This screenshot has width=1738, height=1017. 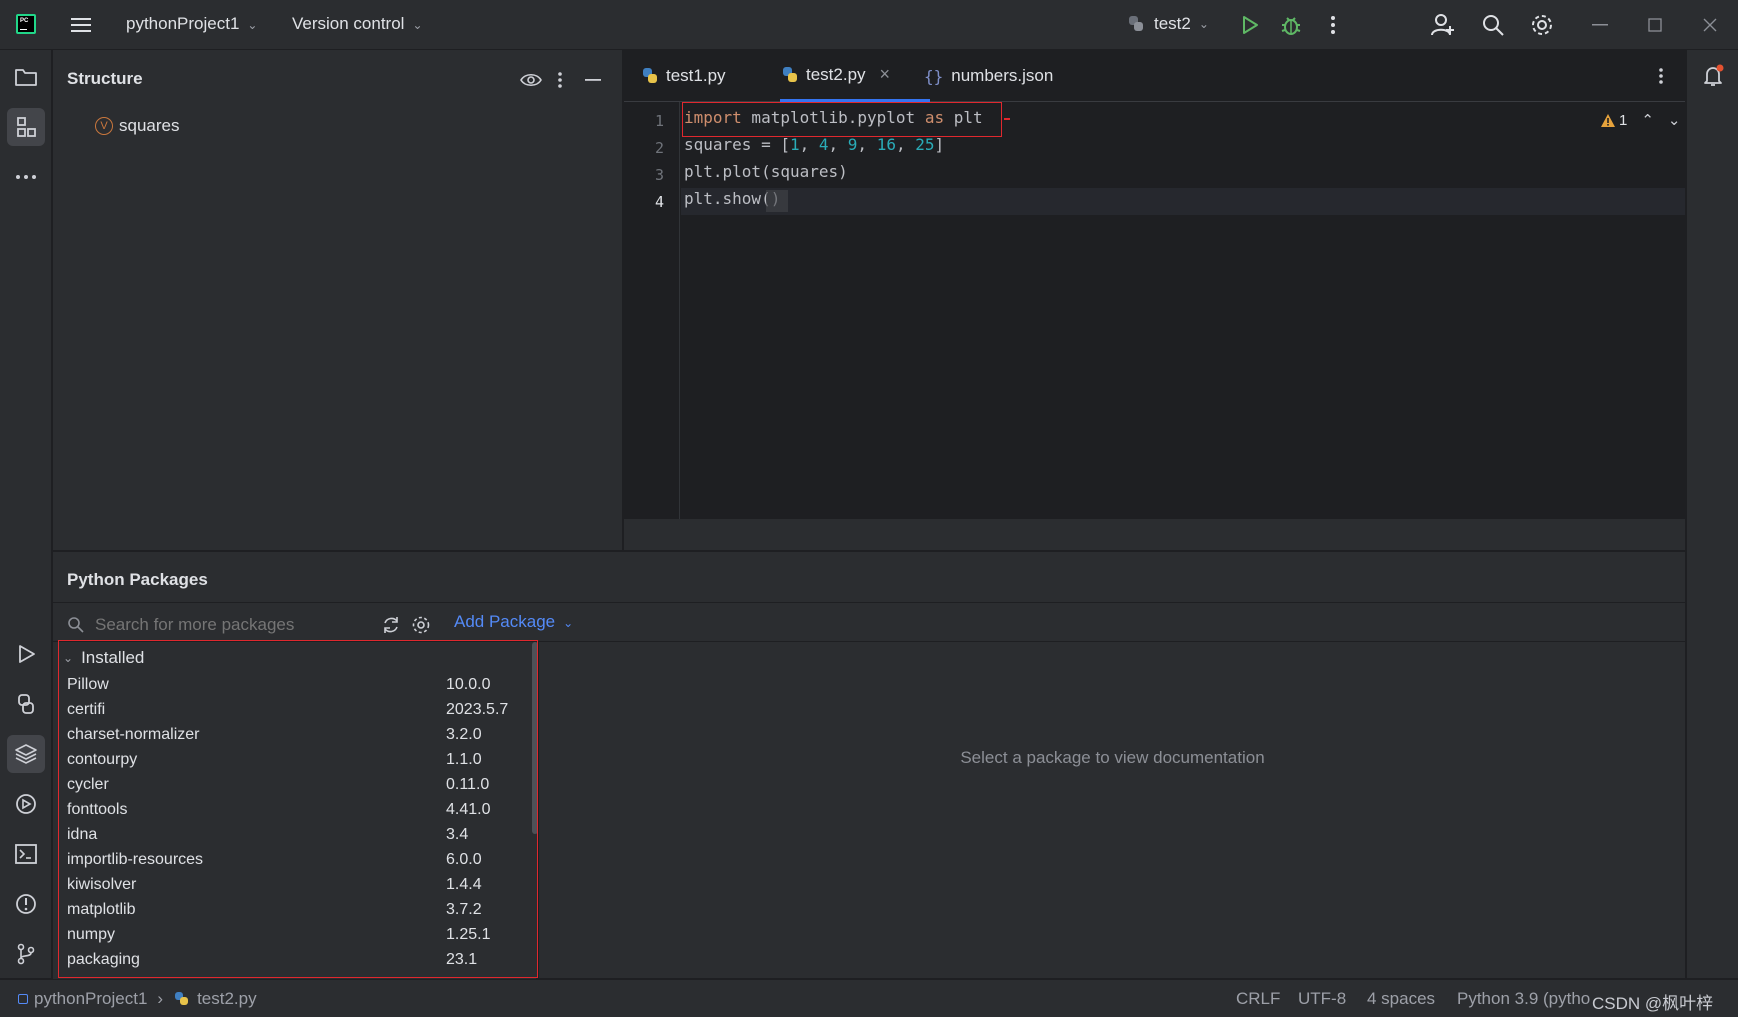 What do you see at coordinates (505, 621) in the screenshot?
I see `add-package-label: Add Package` at bounding box center [505, 621].